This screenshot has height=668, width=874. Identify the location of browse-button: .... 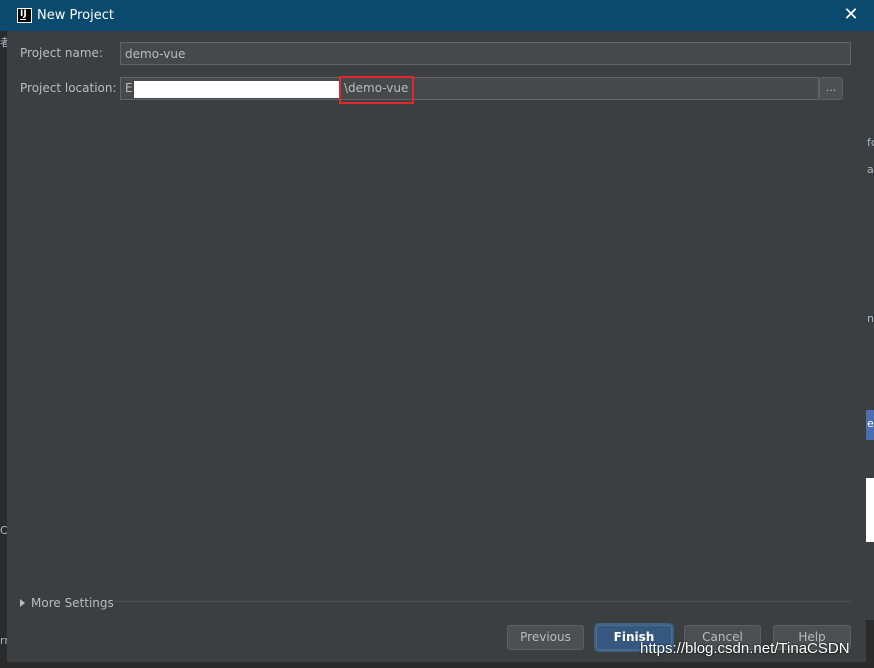
(831, 88).